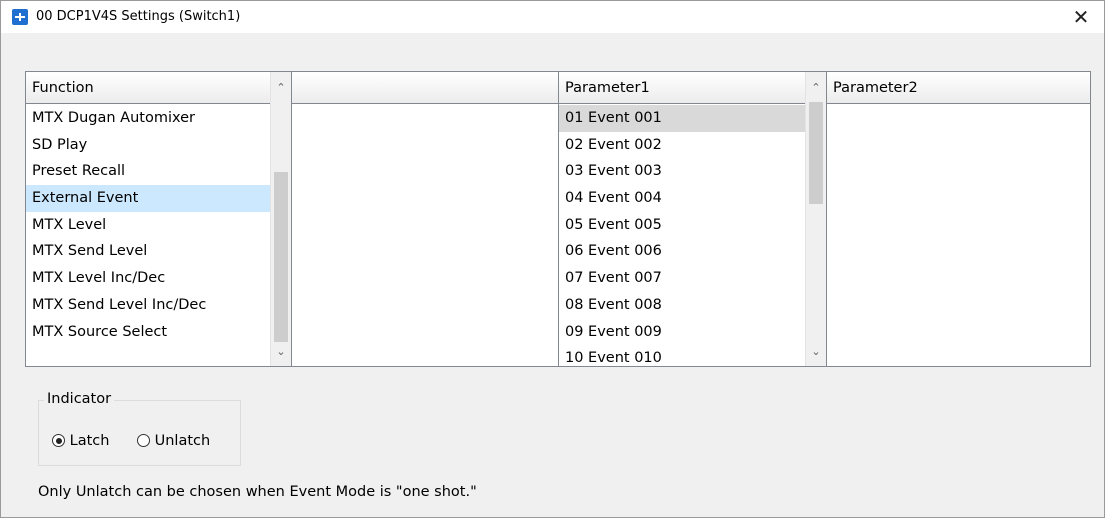 This screenshot has height=518, width=1105. I want to click on parameter2-column-header: Parameter2, so click(958, 88).